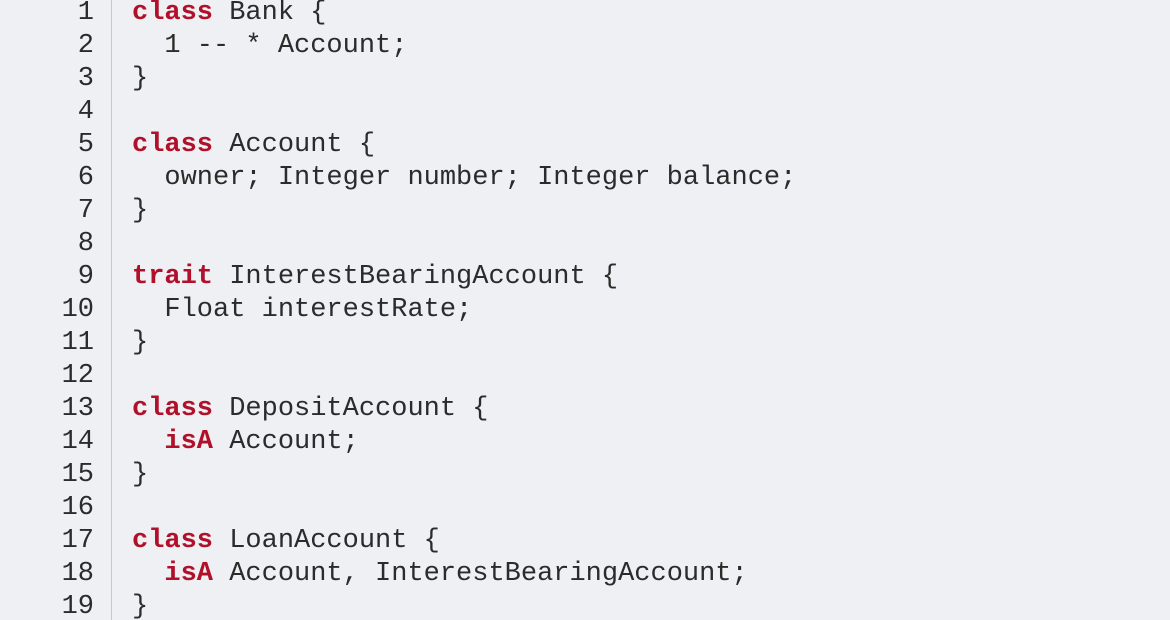  I want to click on code-line: 5 class Account {, so click(585, 145).